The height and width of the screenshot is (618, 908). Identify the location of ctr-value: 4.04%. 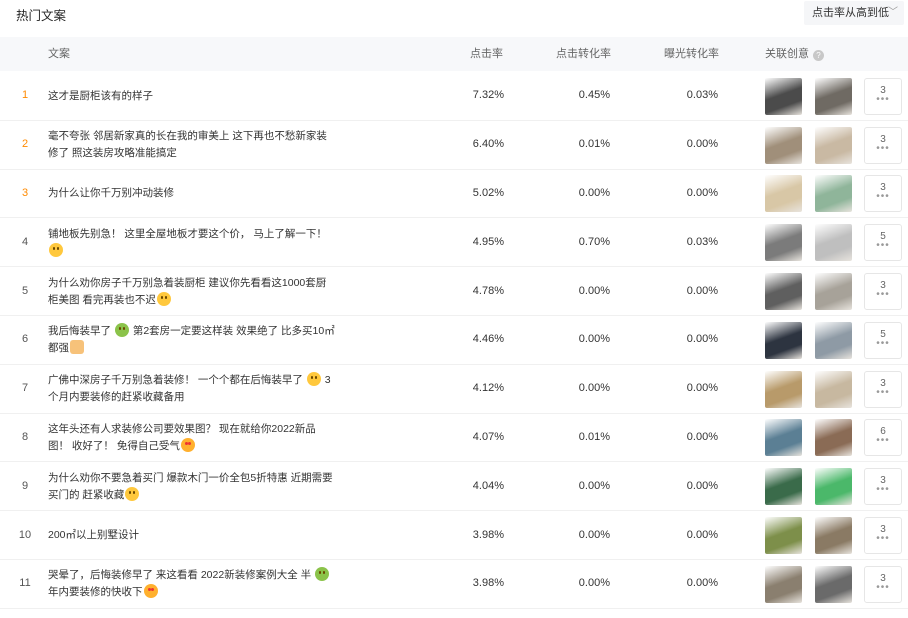
(488, 485).